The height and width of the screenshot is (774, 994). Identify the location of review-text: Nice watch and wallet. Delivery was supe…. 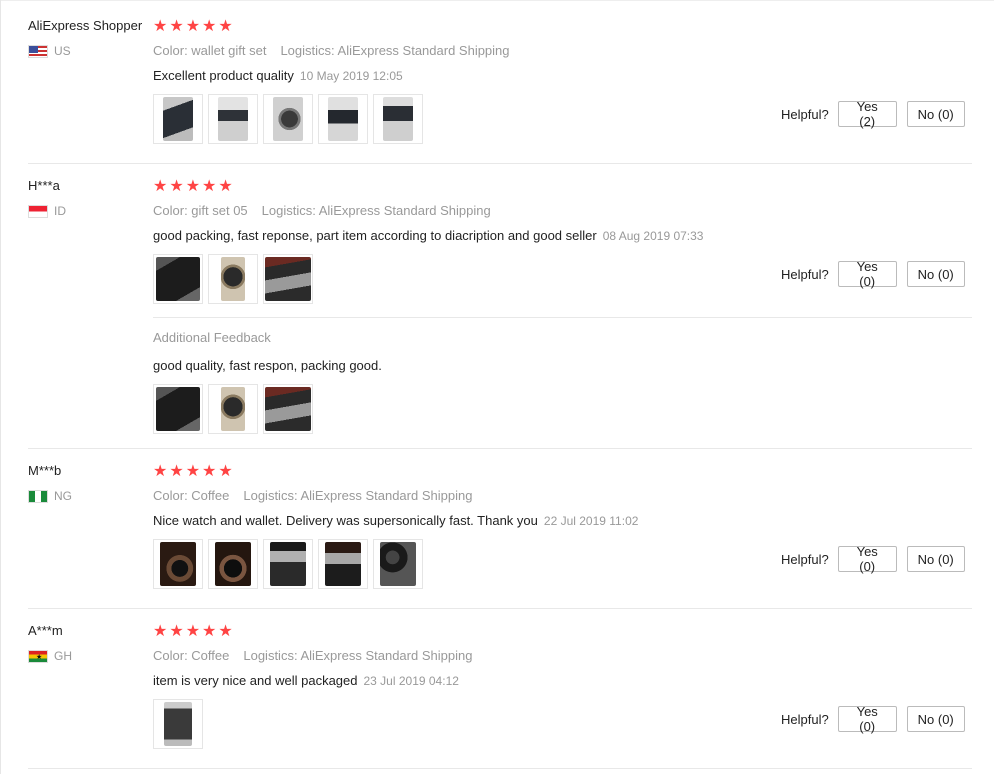
(395, 520).